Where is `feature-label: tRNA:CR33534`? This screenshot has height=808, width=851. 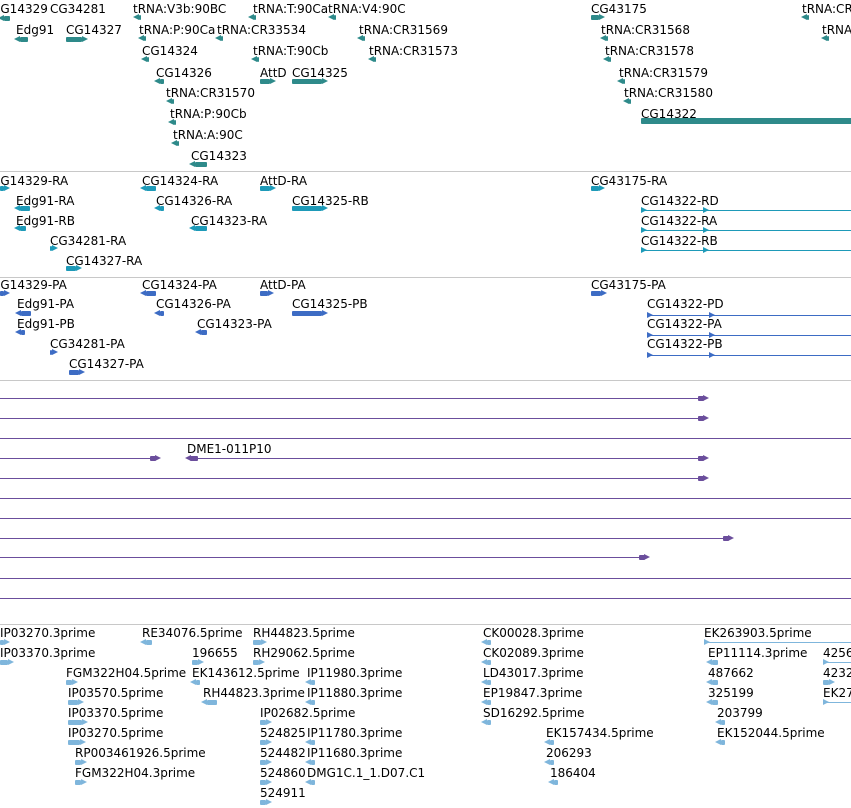 feature-label: tRNA:CR33534 is located at coordinates (261, 30).